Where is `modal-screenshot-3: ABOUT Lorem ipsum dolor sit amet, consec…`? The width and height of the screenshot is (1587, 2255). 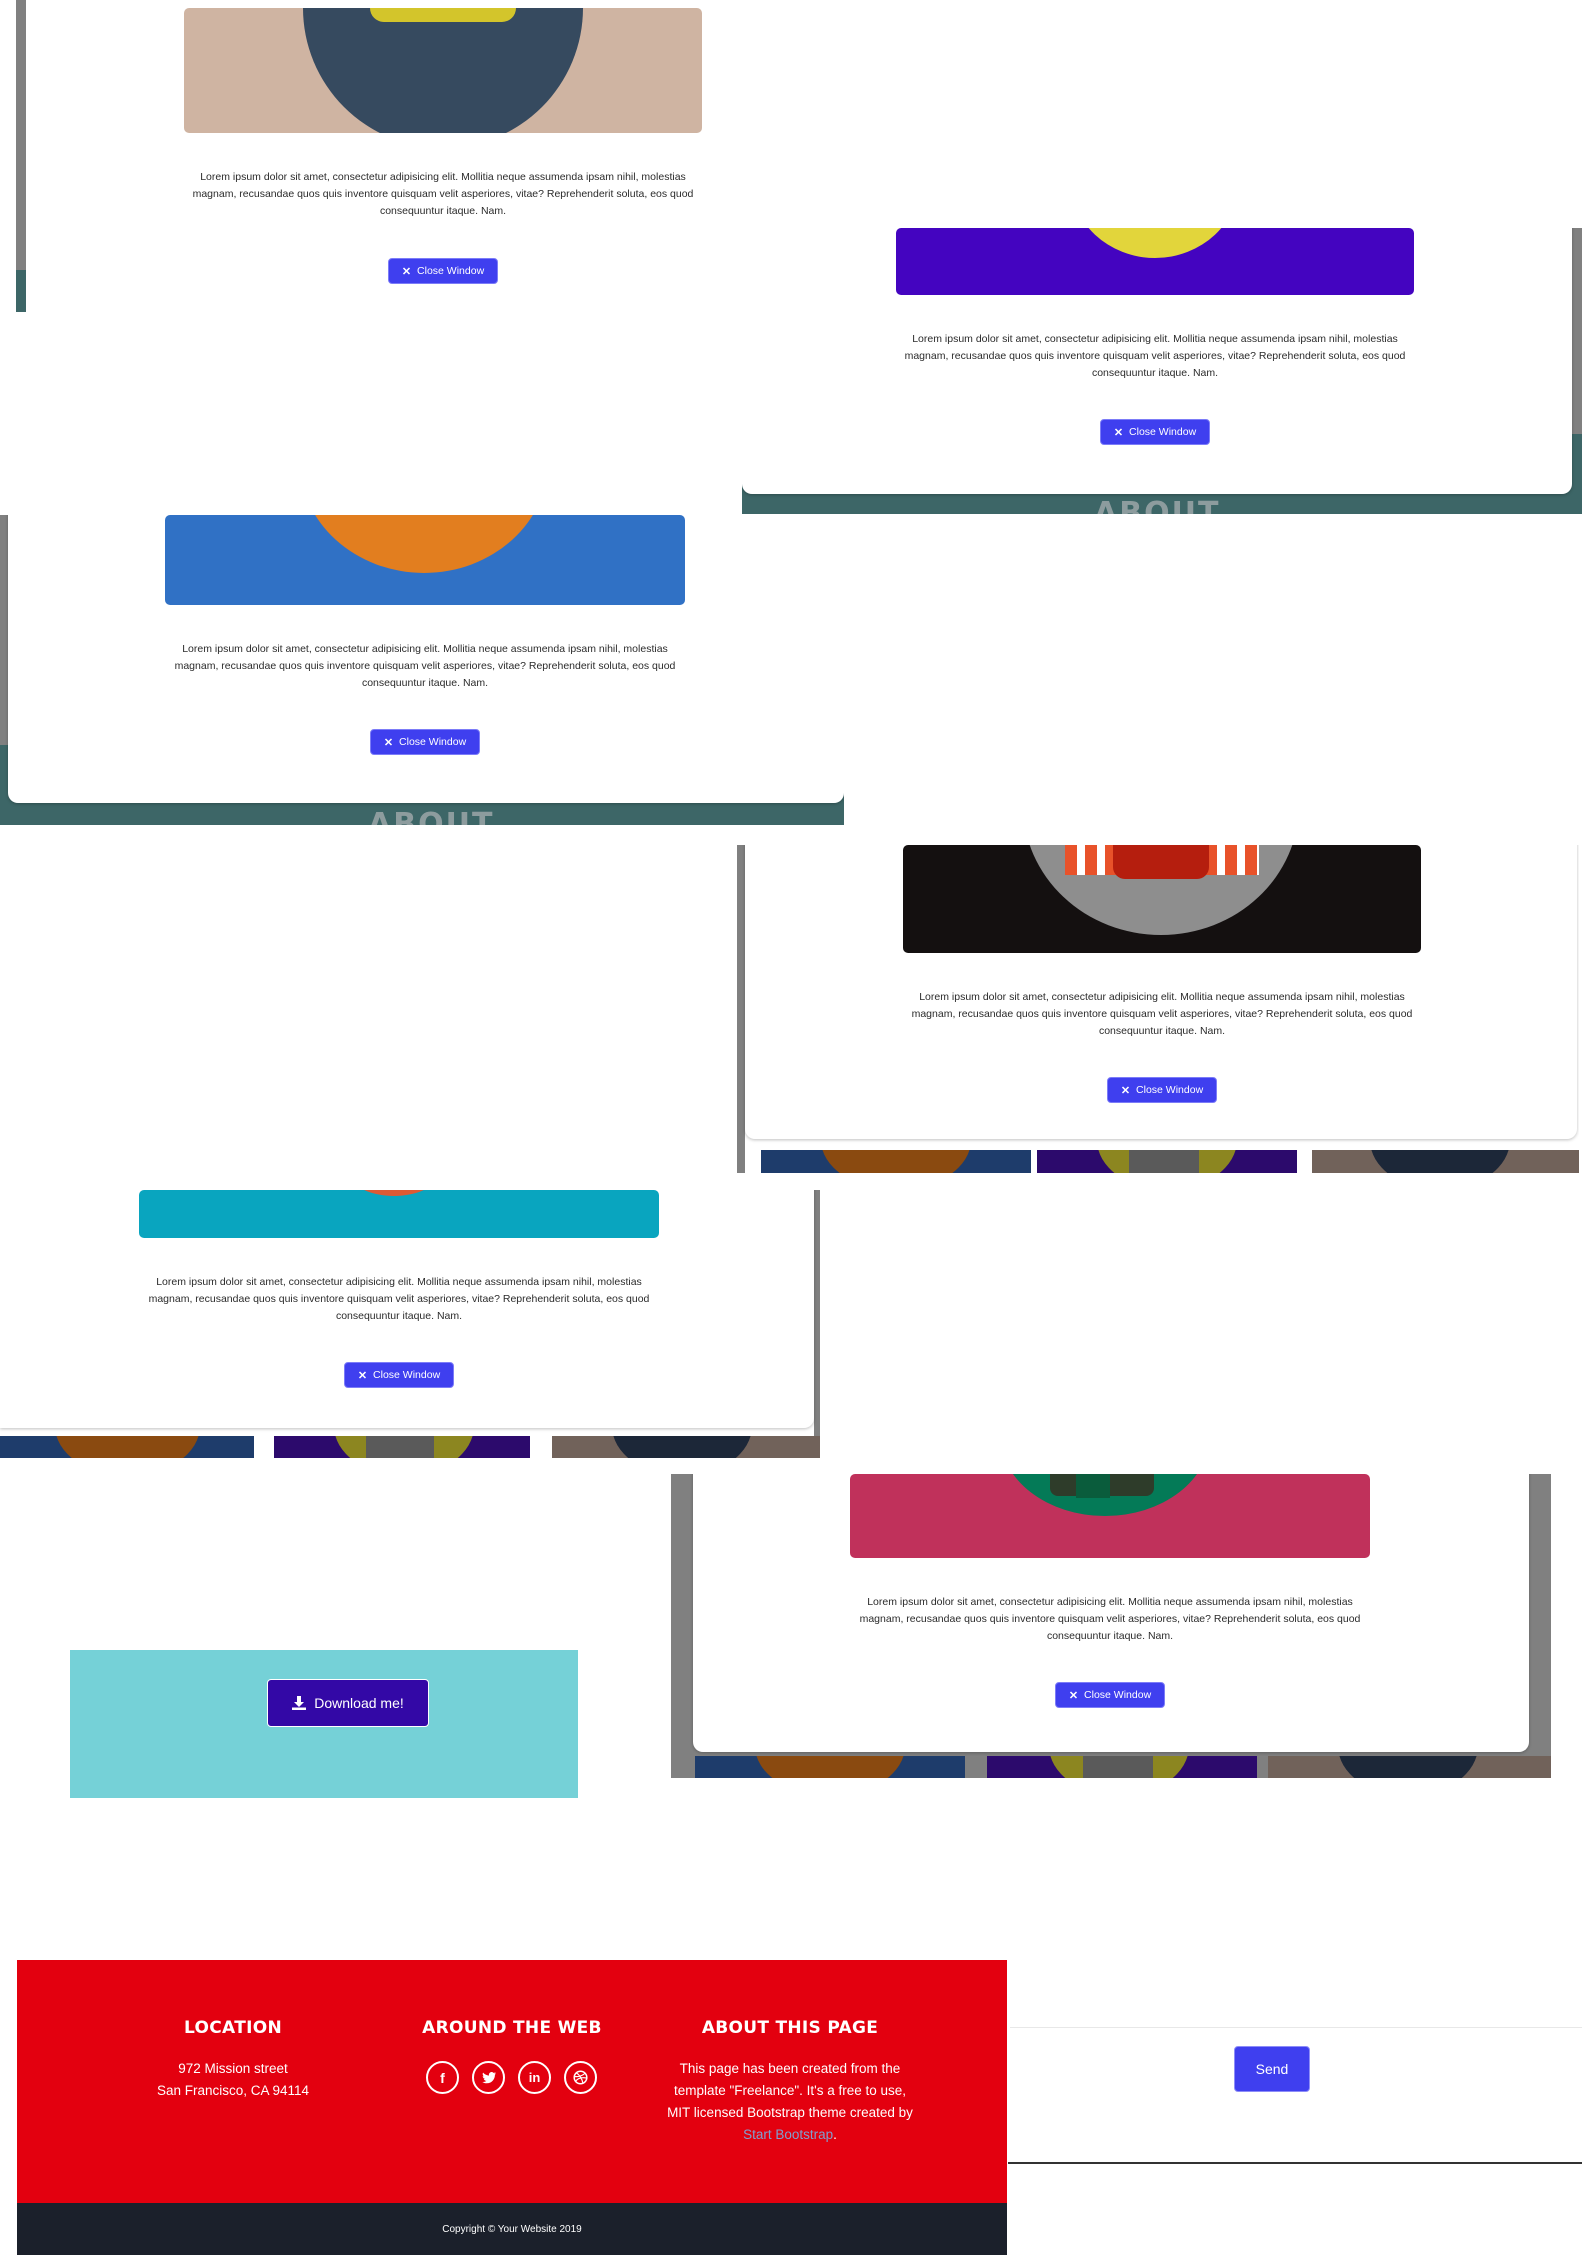 modal-screenshot-3: ABOUT Lorem ipsum dolor sit amet, consec… is located at coordinates (422, 670).